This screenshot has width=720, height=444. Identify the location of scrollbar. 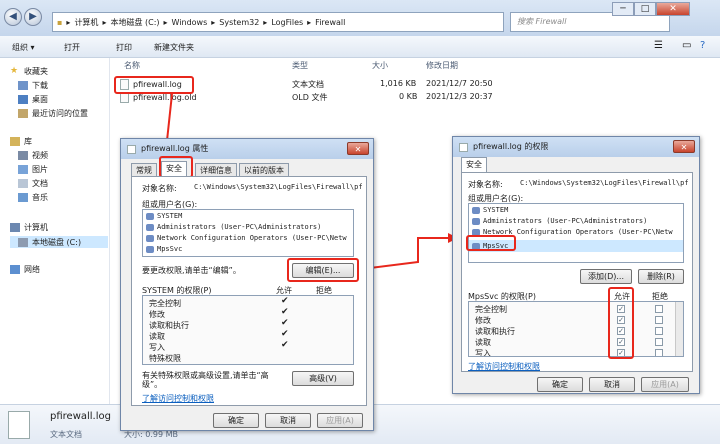
(679, 329).